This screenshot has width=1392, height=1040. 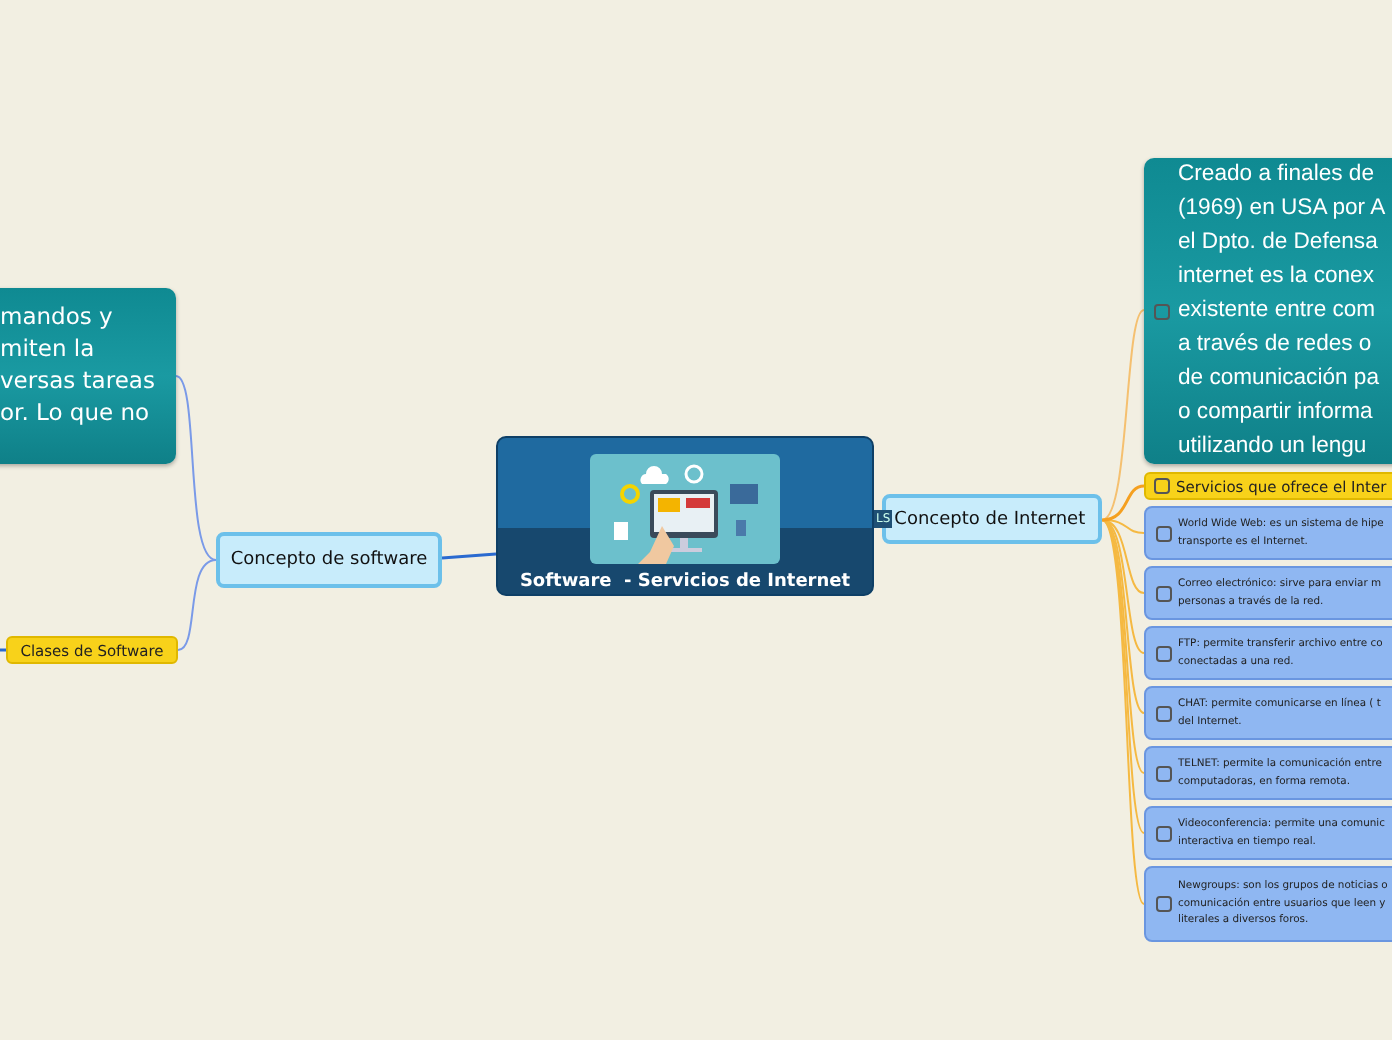 What do you see at coordinates (329, 560) in the screenshot?
I see `topic-node: Concepto de software` at bounding box center [329, 560].